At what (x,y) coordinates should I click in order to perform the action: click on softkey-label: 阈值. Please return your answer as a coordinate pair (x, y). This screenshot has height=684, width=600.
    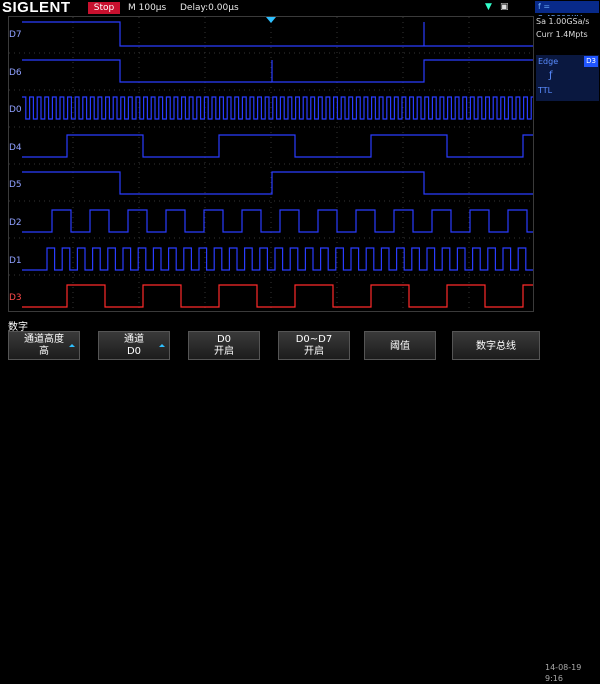
    Looking at the image, I should click on (400, 346).